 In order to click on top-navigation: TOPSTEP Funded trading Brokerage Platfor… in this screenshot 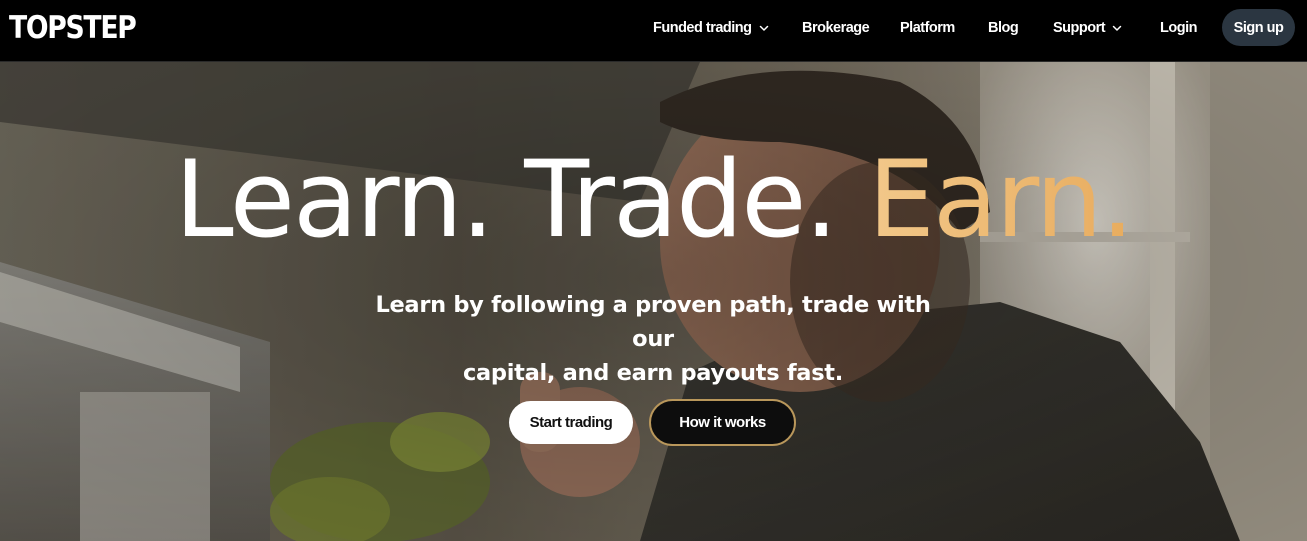, I will do `click(653, 31)`.